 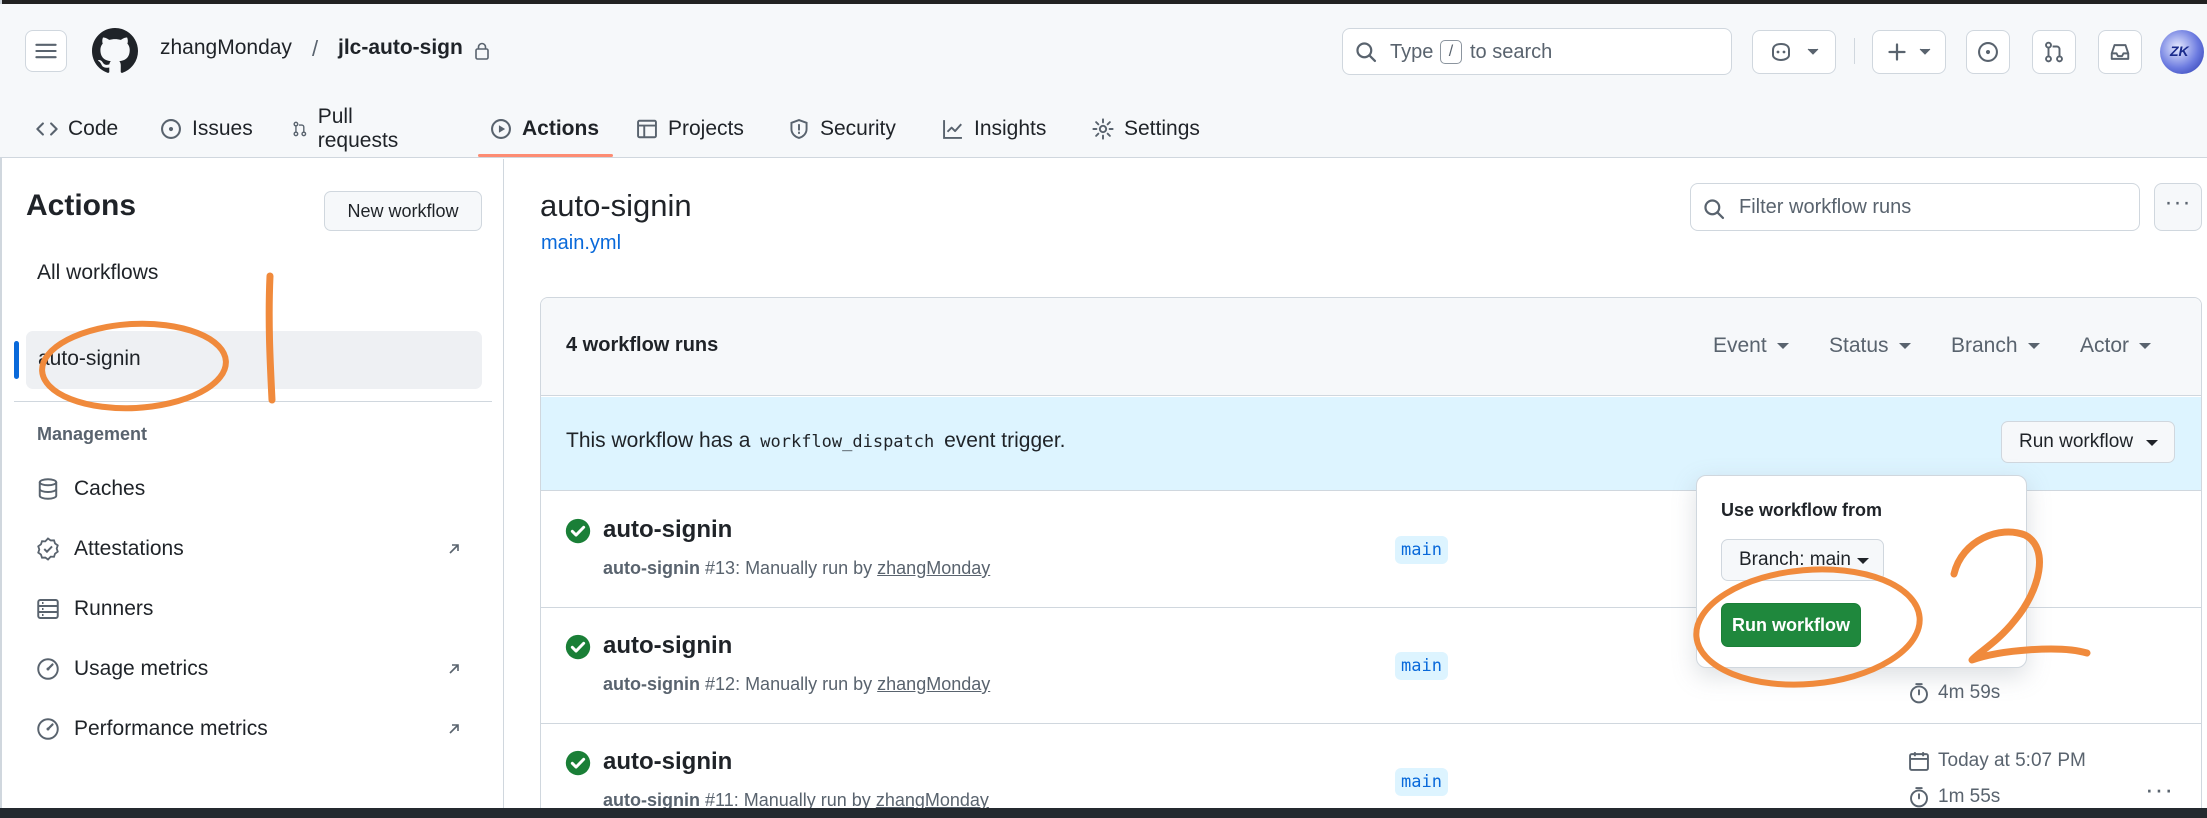 What do you see at coordinates (226, 48) in the screenshot?
I see `repo-owner-link: zhangMonday` at bounding box center [226, 48].